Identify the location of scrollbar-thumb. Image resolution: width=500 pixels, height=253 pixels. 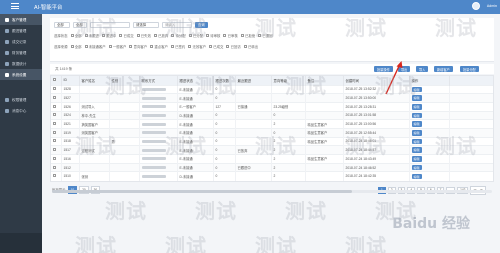
(202, 191).